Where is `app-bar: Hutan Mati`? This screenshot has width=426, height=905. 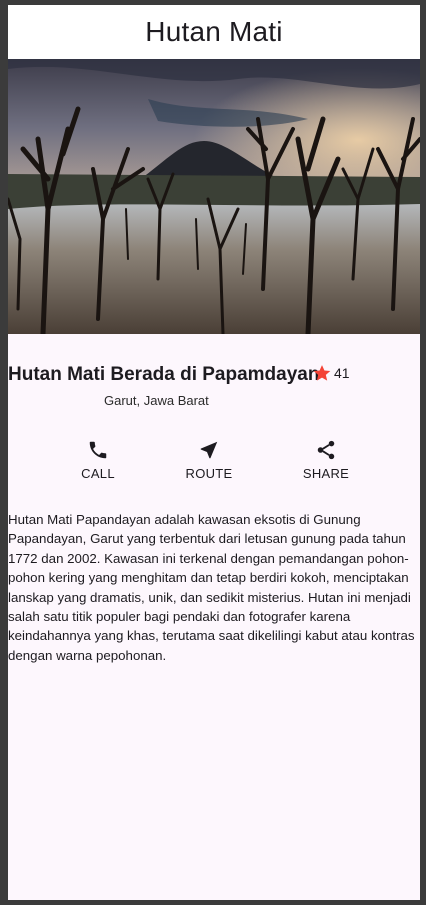
app-bar: Hutan Mati is located at coordinates (214, 32).